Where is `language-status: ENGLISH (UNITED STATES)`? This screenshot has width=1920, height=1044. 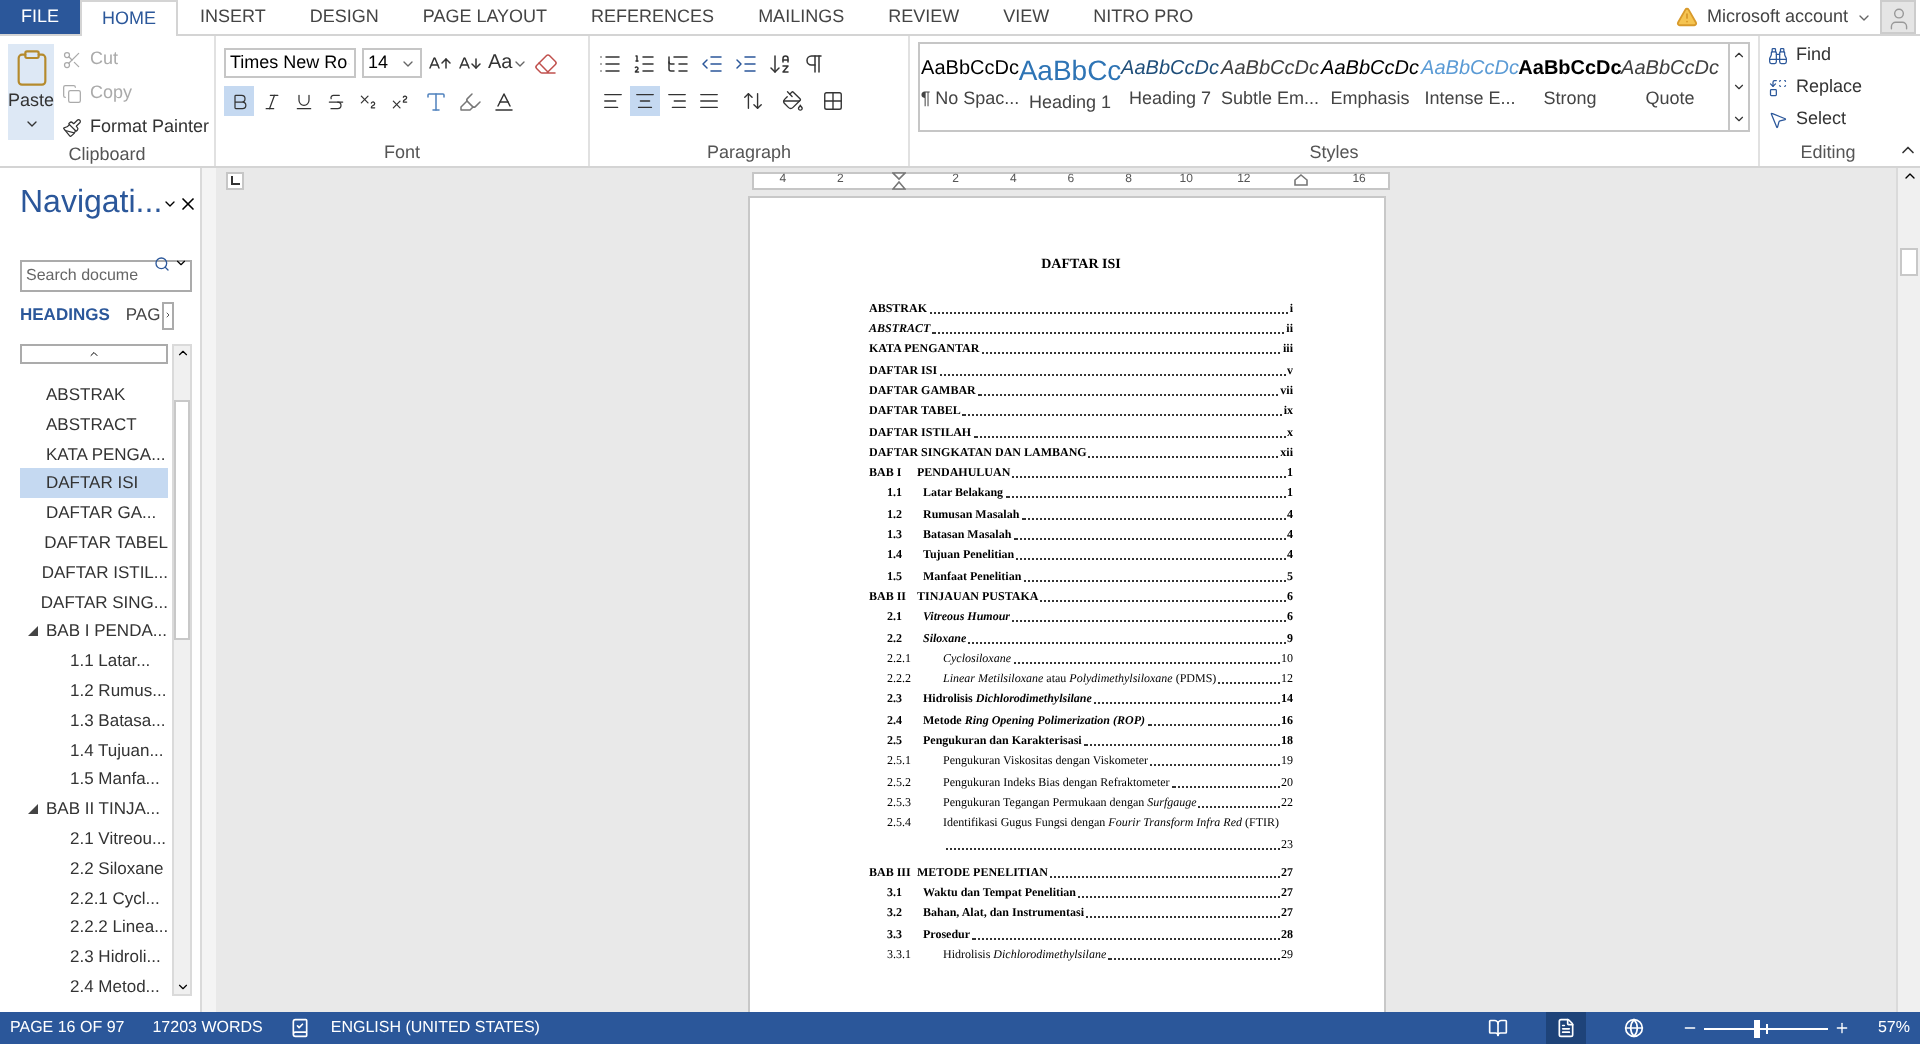 language-status: ENGLISH (UNITED STATES) is located at coordinates (435, 1028).